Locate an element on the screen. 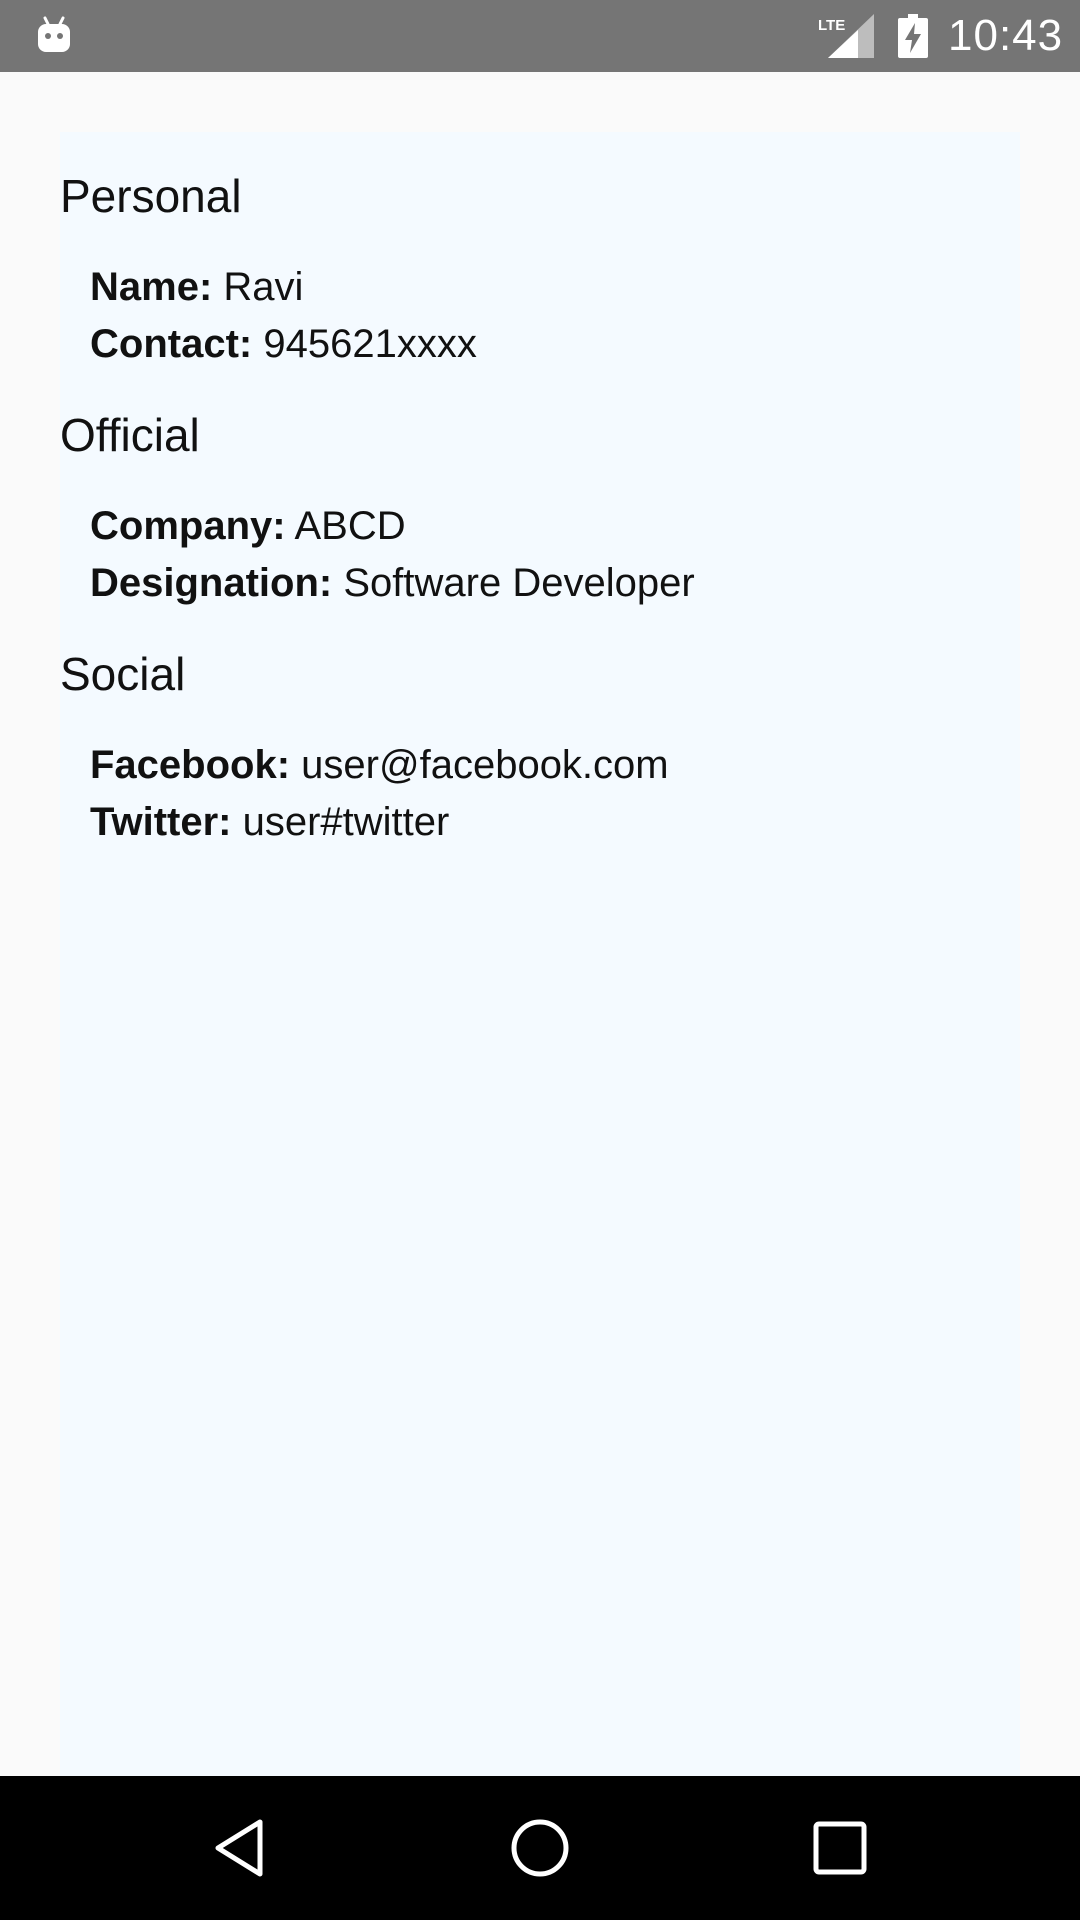  field-twitter-value: user#twitter is located at coordinates (346, 822).